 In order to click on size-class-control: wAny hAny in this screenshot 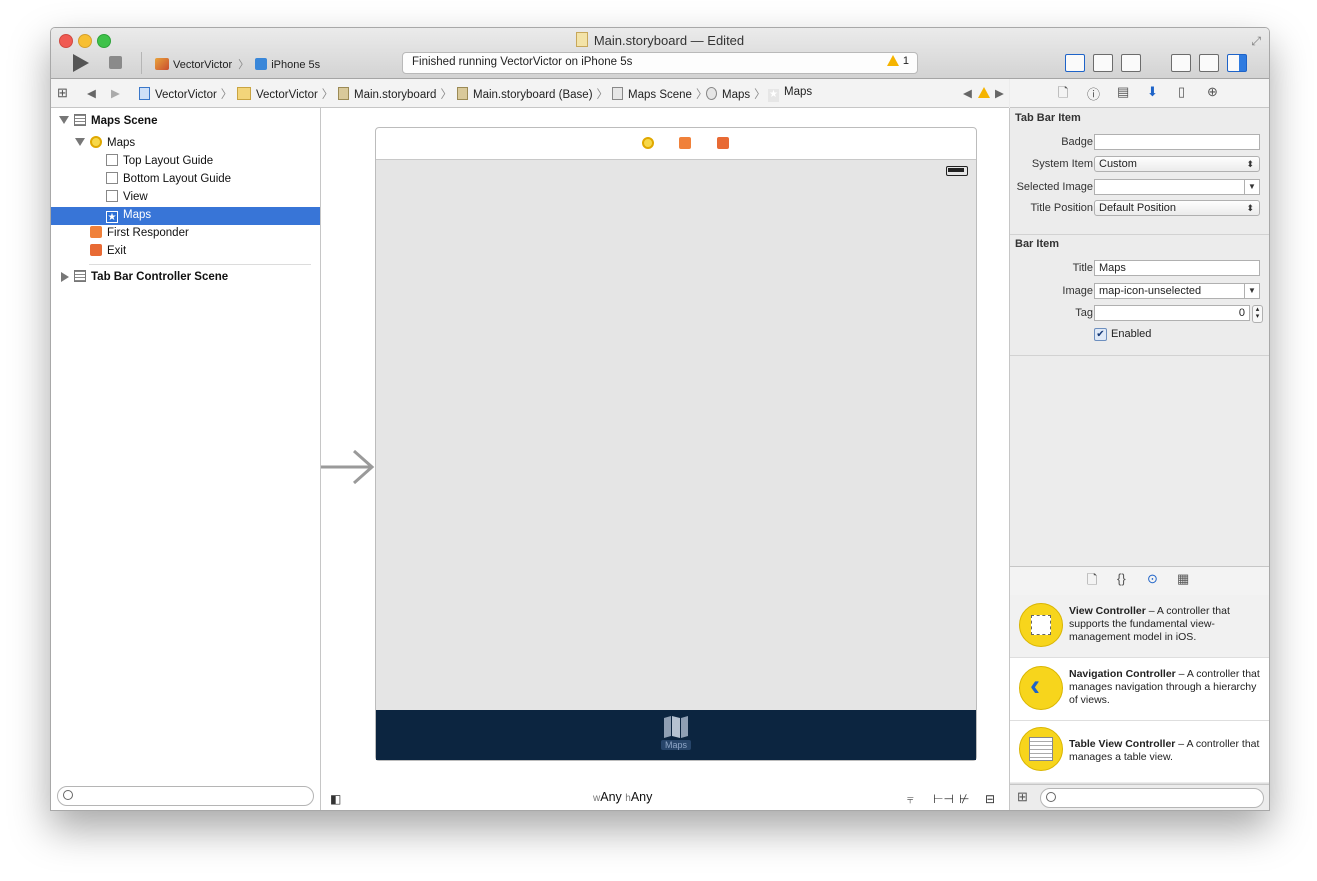, I will do `click(622, 797)`.